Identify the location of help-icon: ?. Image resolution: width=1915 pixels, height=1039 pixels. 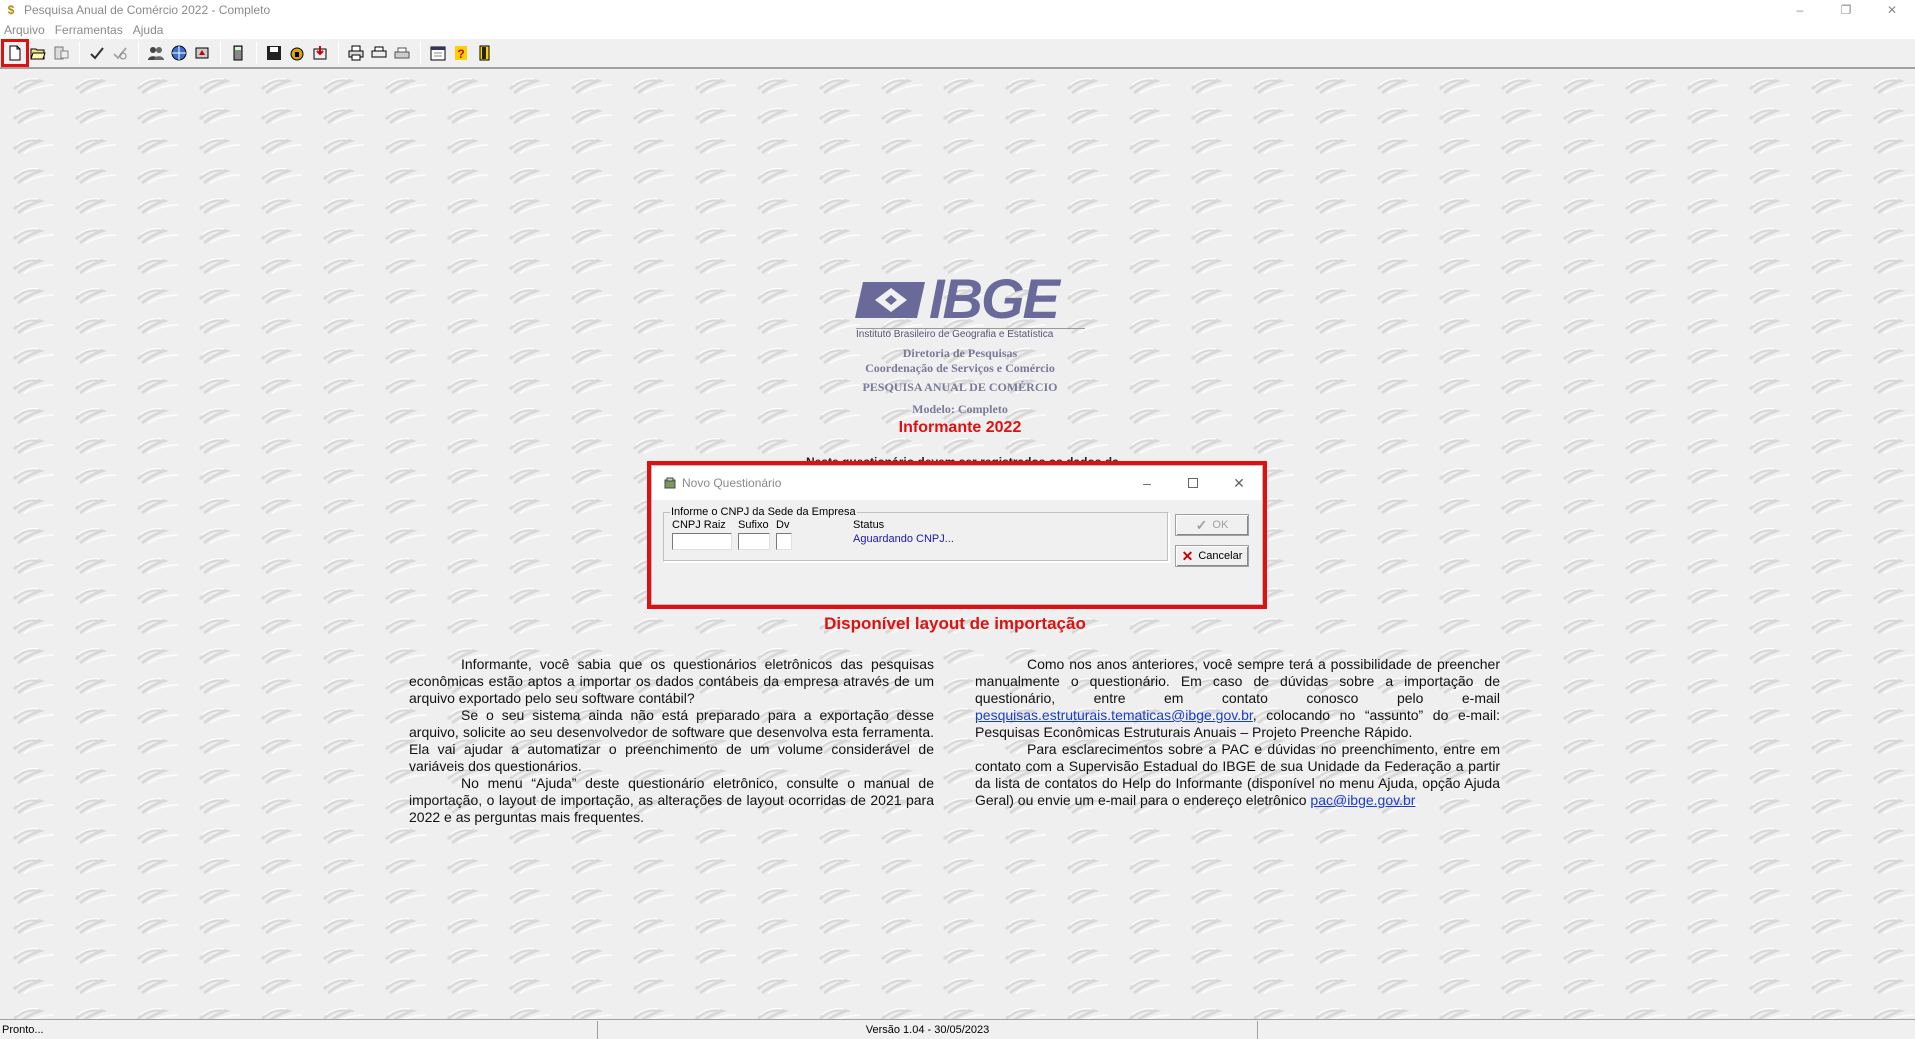
(461, 53).